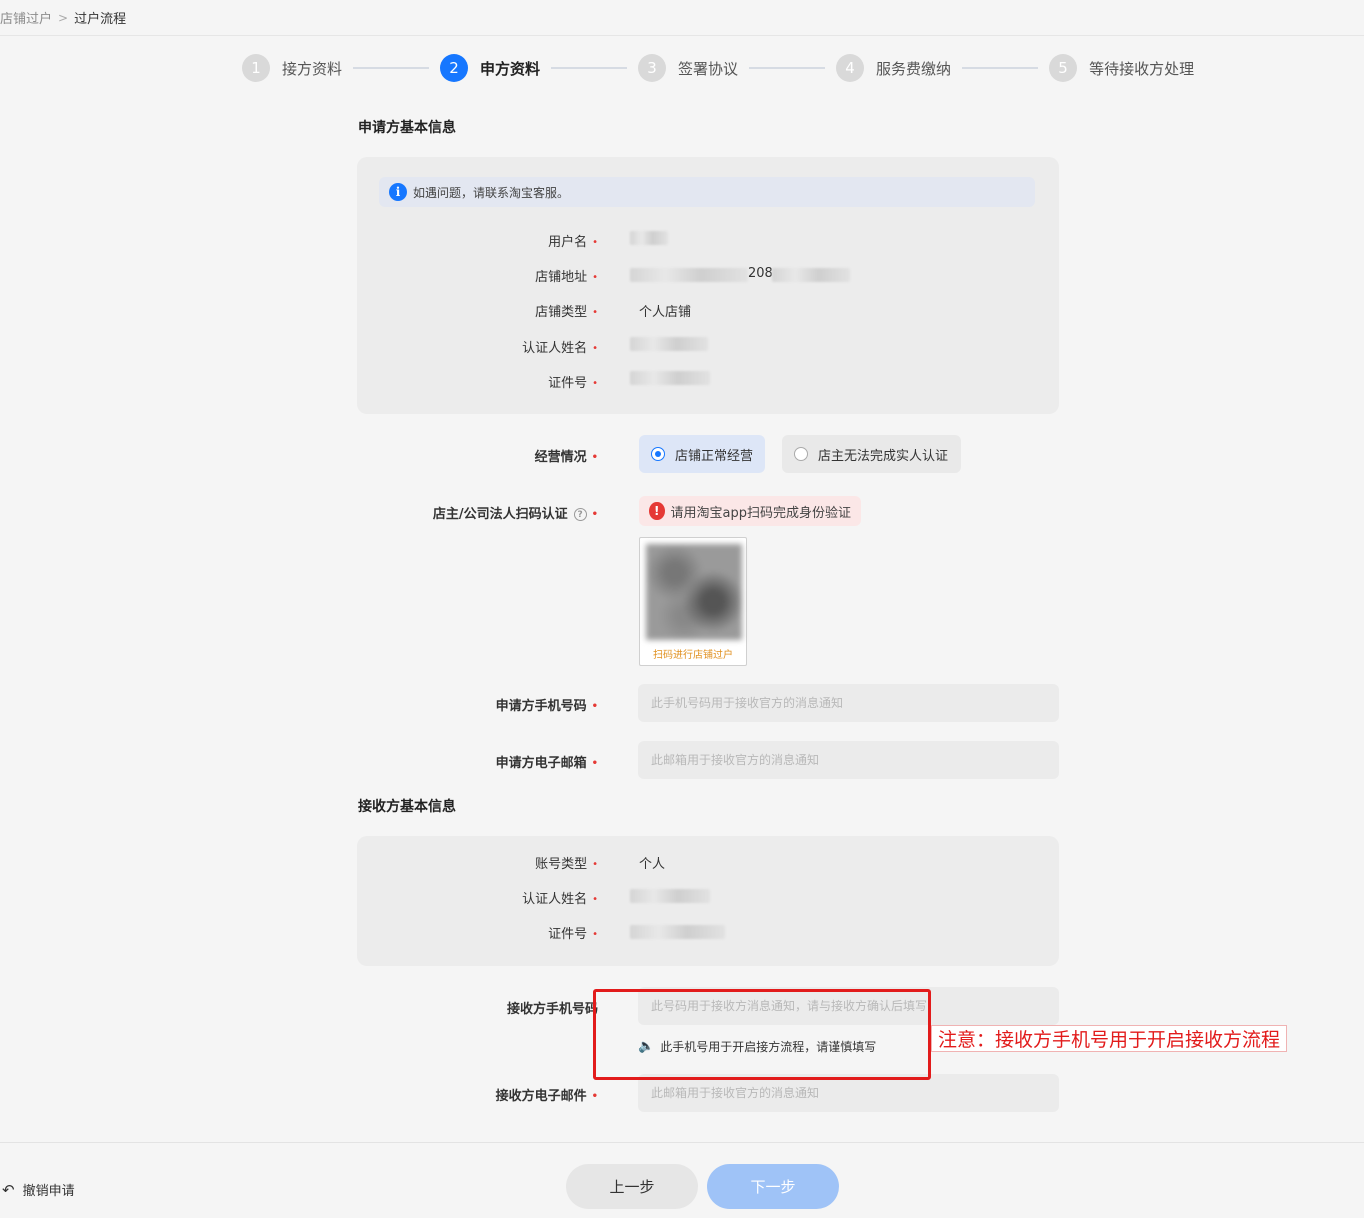 The height and width of the screenshot is (1218, 1364). What do you see at coordinates (561, 864) in the screenshot?
I see `label-text: 账号类型` at bounding box center [561, 864].